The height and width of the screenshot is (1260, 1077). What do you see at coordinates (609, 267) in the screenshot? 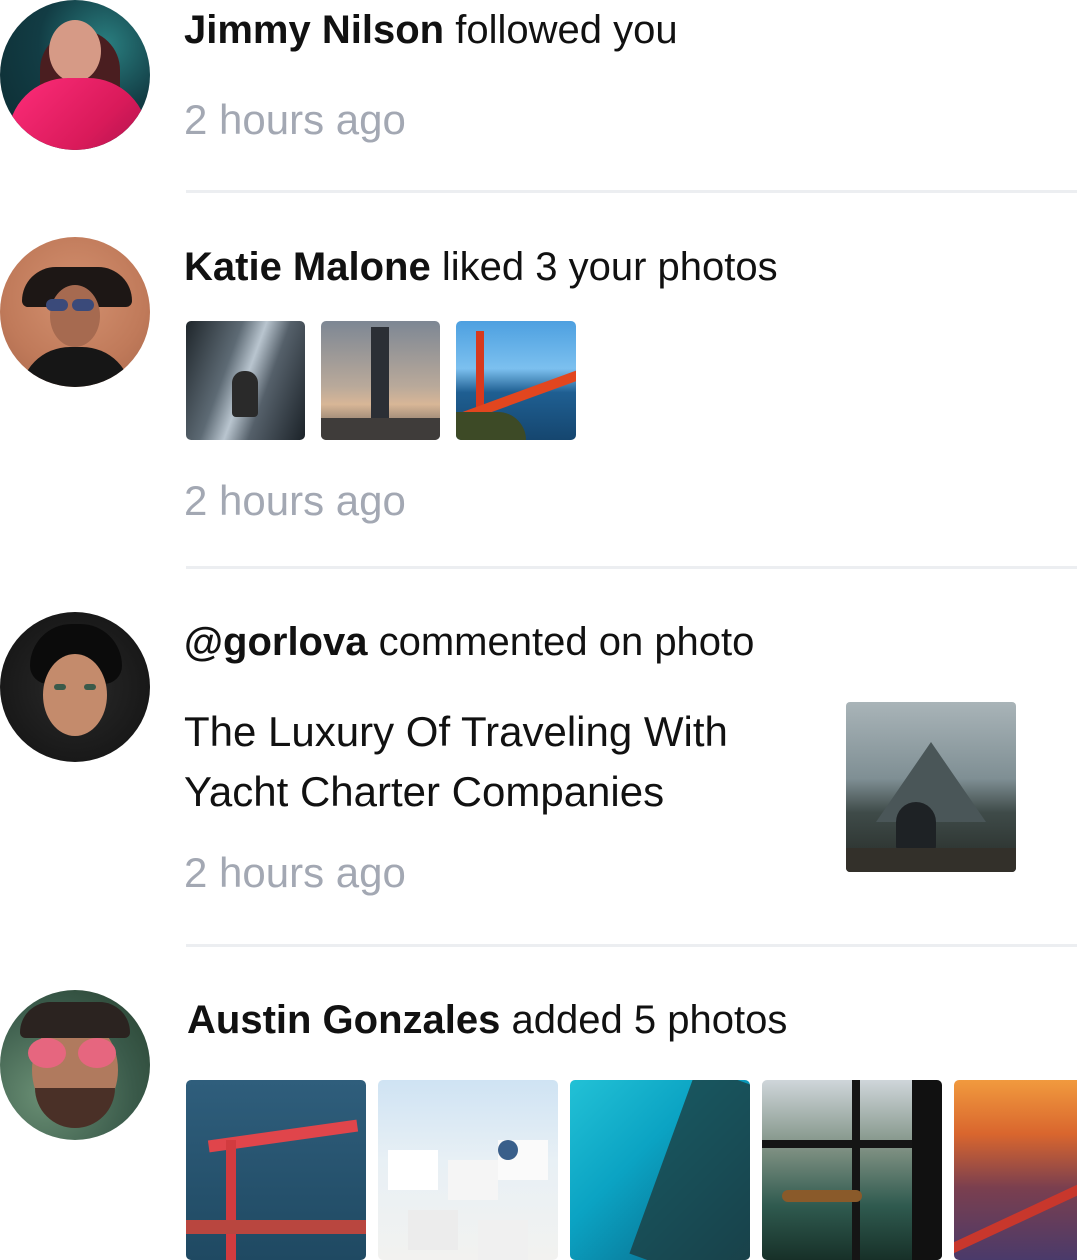
I see `action-text: liked 3 your photos` at bounding box center [609, 267].